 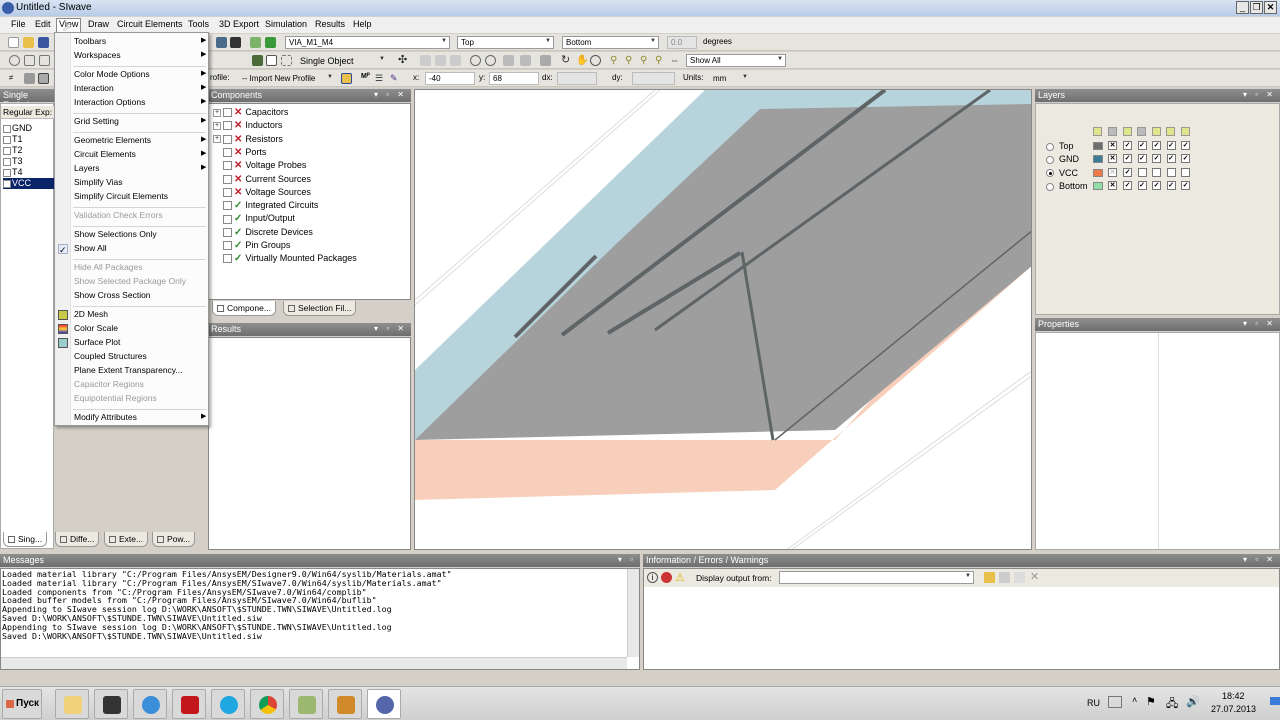 What do you see at coordinates (262, 180) in the screenshot?
I see `component-item-current-sources: ✕ Current Sources` at bounding box center [262, 180].